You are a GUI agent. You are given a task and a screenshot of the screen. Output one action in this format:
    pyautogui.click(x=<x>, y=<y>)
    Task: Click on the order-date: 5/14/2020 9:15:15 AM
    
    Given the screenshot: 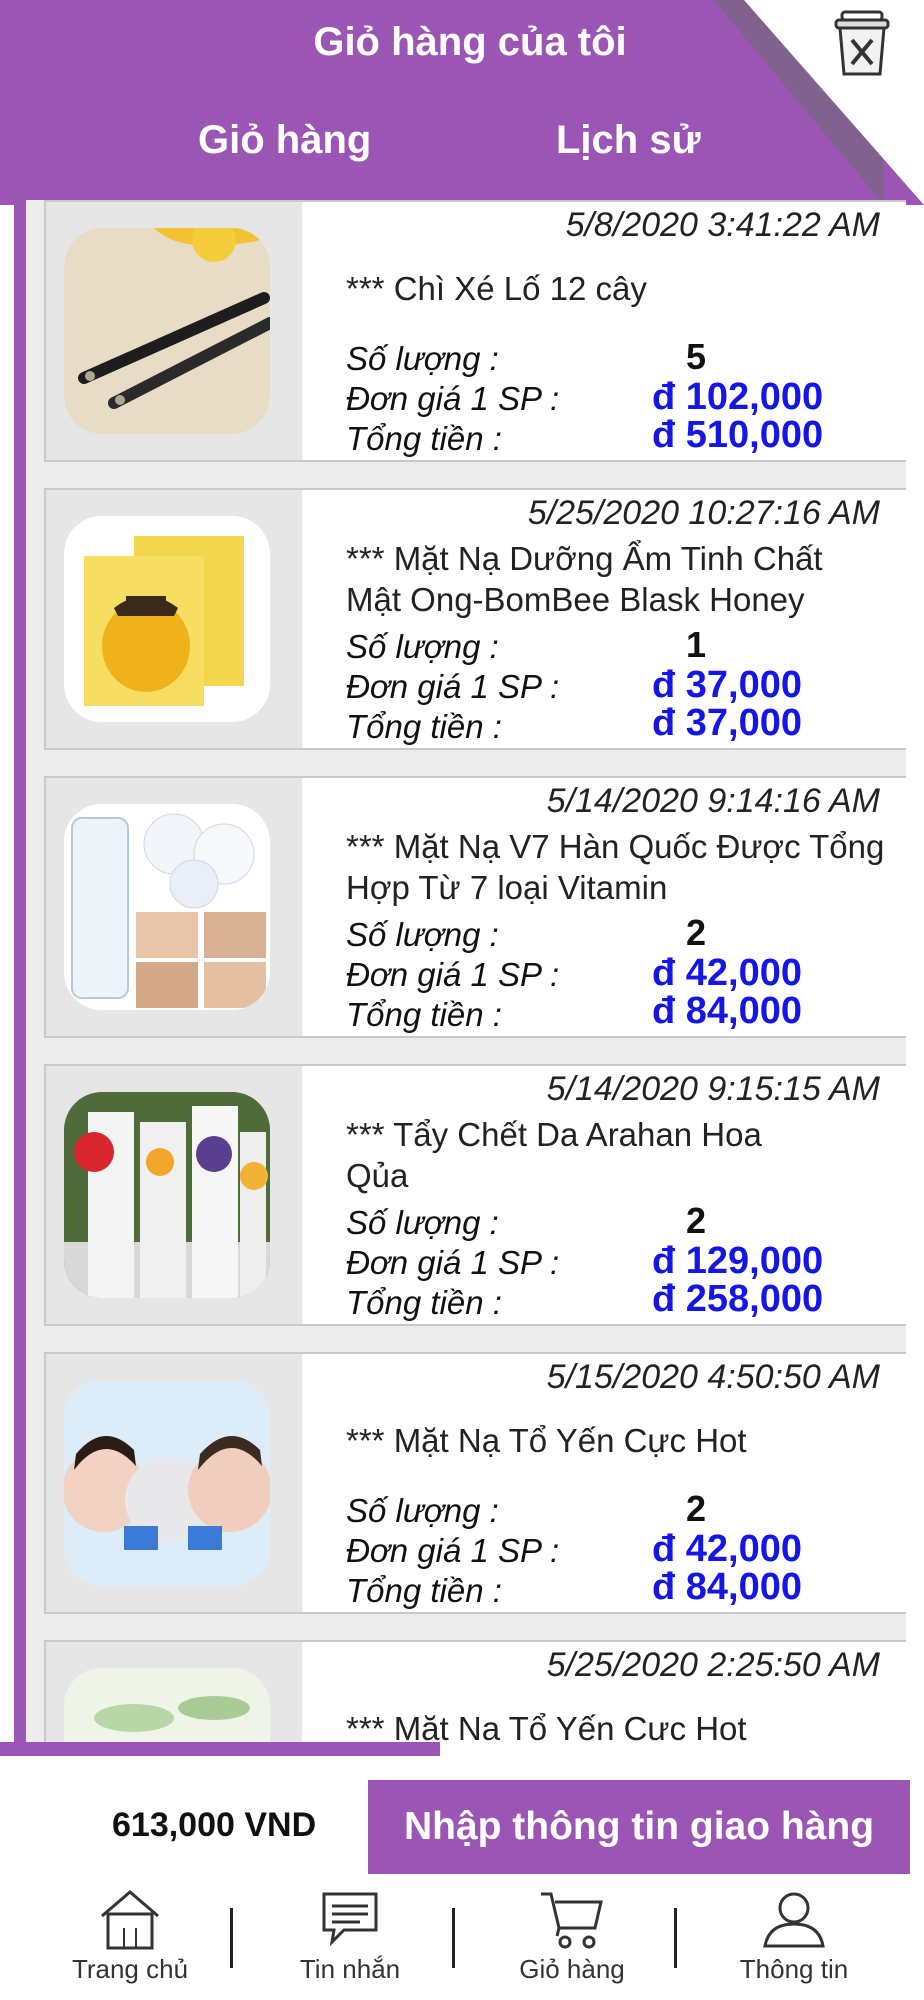 What is the action you would take?
    pyautogui.click(x=713, y=1089)
    